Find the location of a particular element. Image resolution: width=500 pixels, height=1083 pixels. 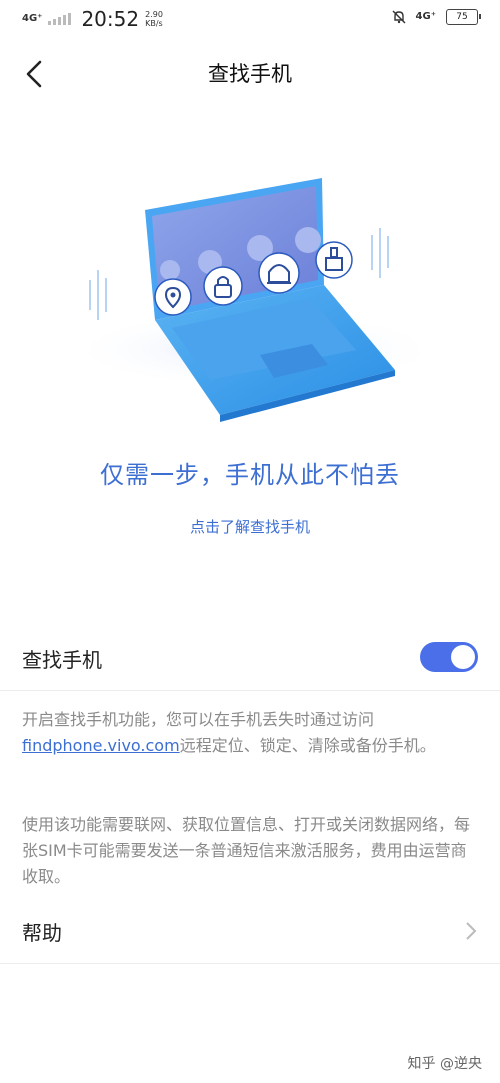

description-text: 开启查找手机功能，您可以在手机丢失时通过访问 is located at coordinates (198, 719).